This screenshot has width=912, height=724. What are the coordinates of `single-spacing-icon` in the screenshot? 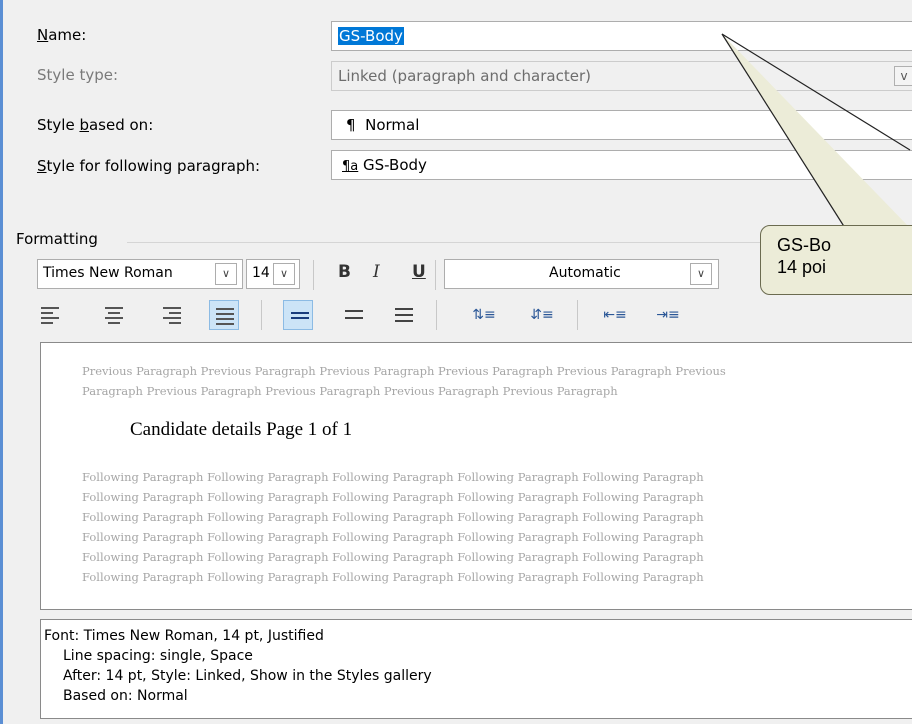 It's located at (300, 313).